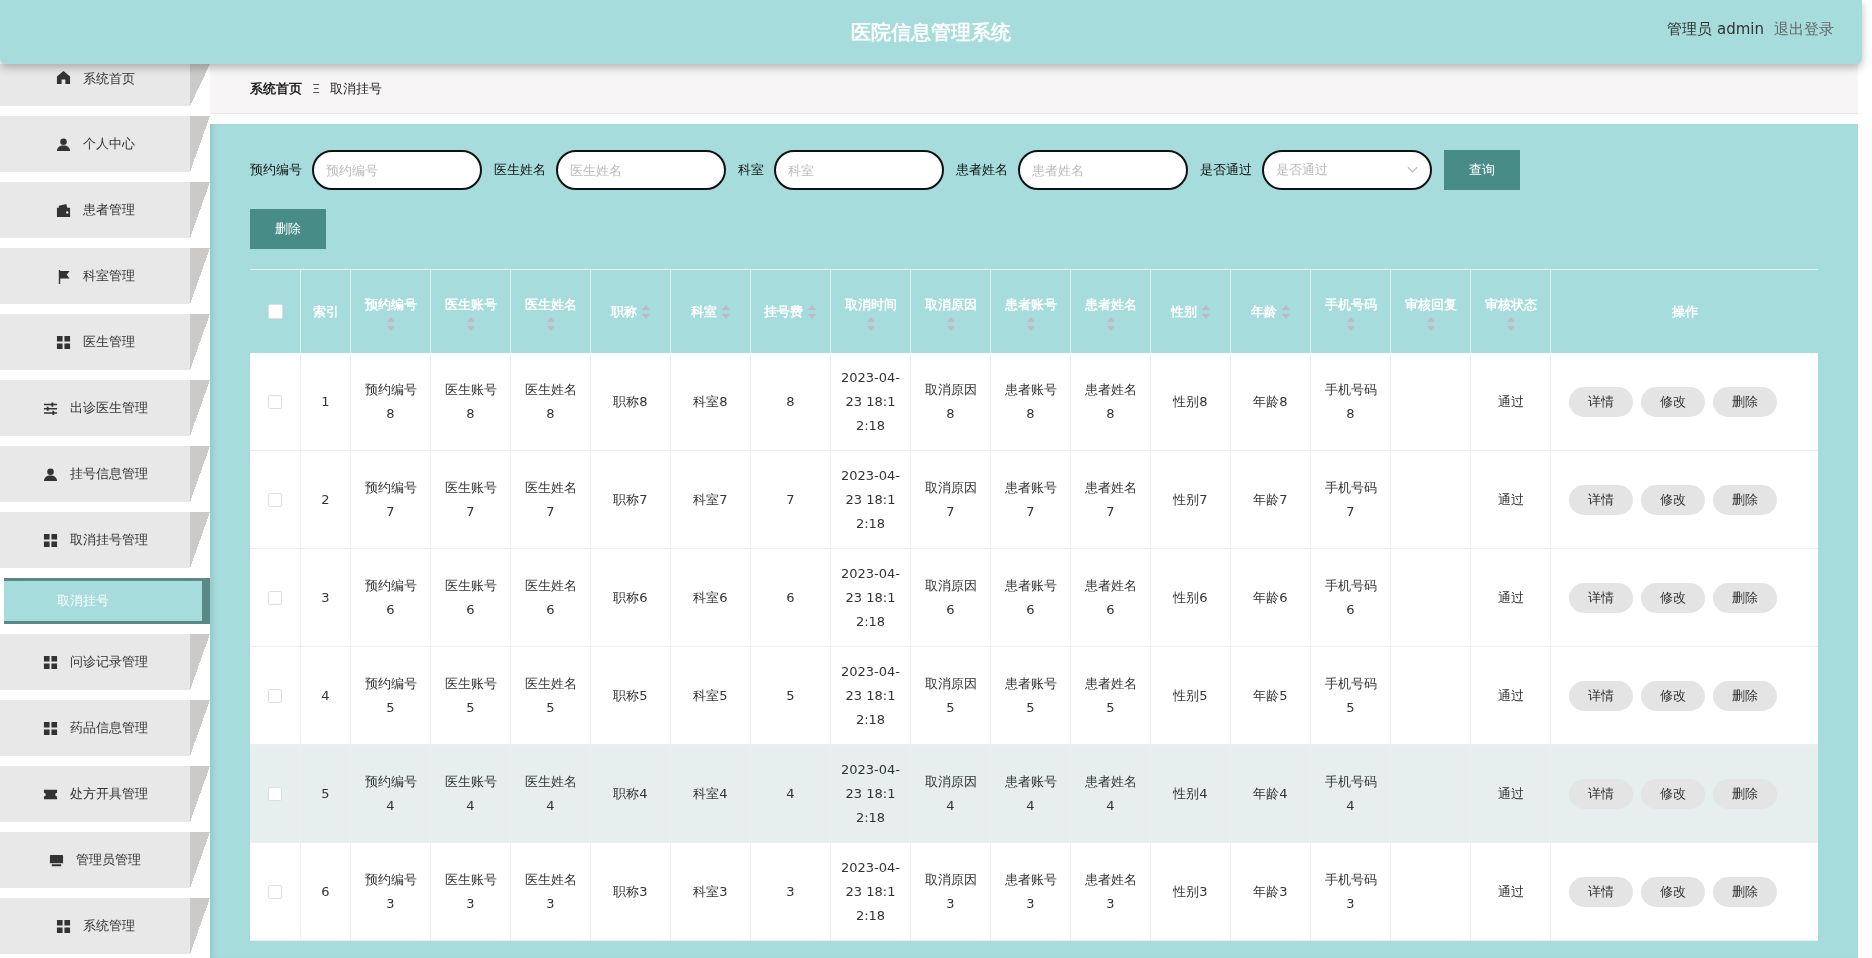  I want to click on table-row: 3 预约编号6 医生账号6 医生姓名6 职称6 科室6 6 2023-04-23 18:12:18 取消原因6 患者账号6 患者姓名6 性别6 年龄6 手机号码6 通过 详情 修改 删除, so click(1034, 598).